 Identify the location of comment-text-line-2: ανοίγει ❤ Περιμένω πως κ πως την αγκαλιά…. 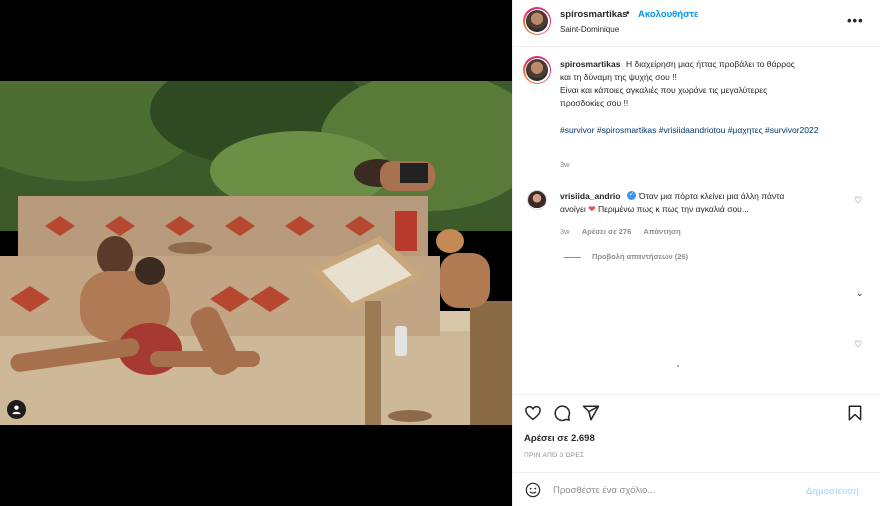
(654, 209).